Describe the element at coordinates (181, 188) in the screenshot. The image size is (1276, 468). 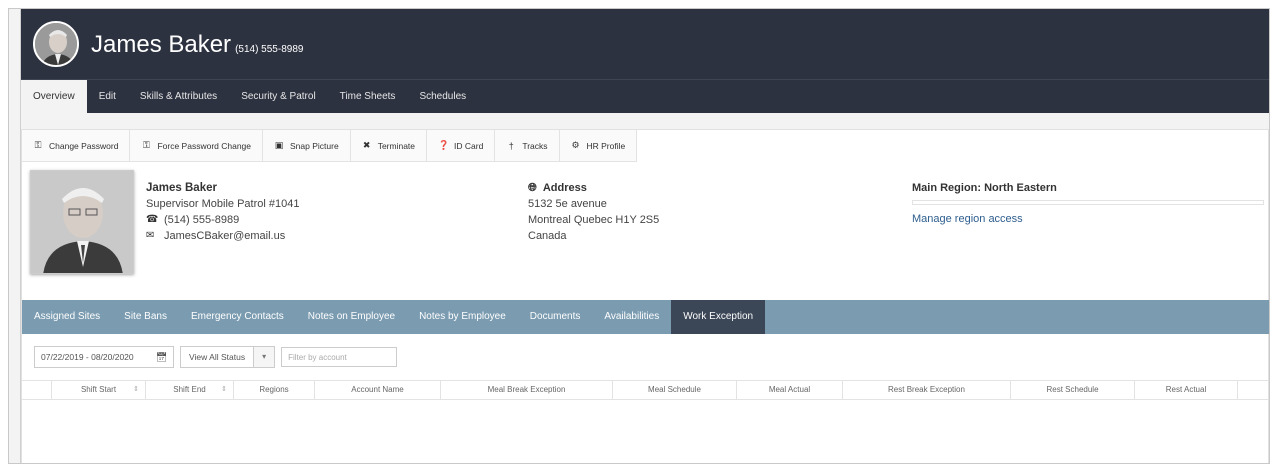
I see `employee-info-name: James Baker` at that location.